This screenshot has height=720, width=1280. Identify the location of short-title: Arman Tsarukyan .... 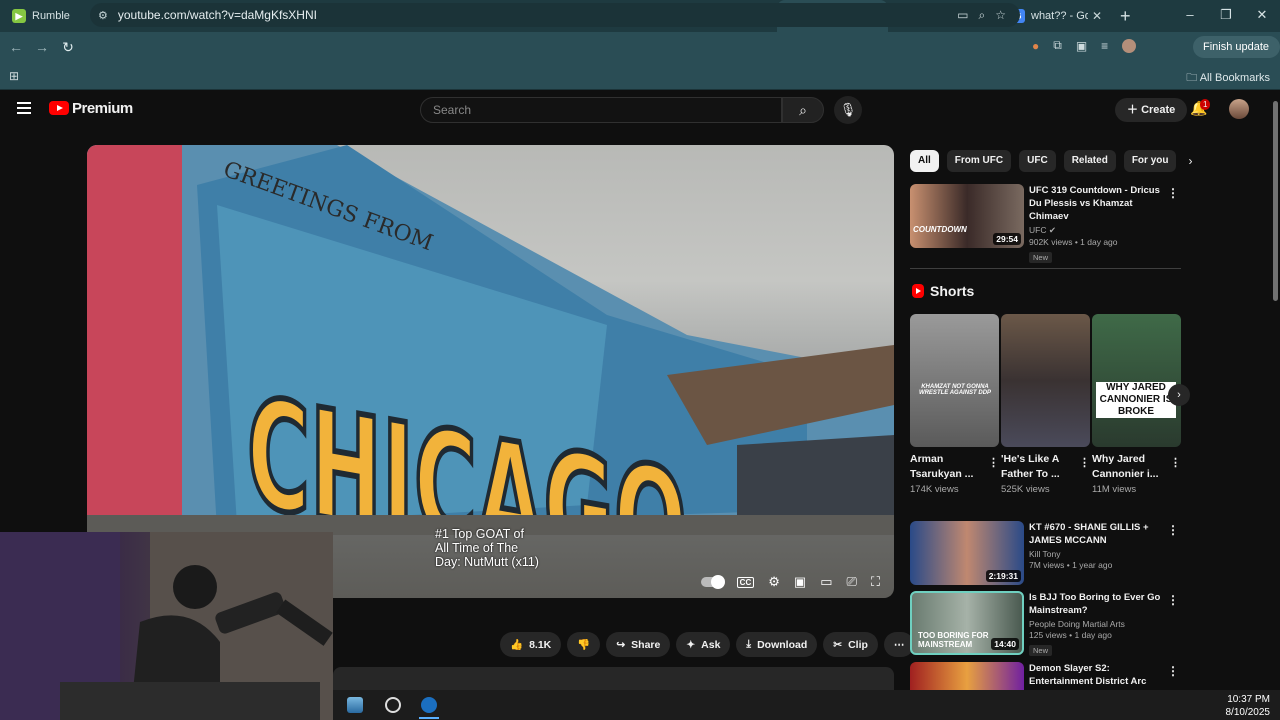
(947, 467).